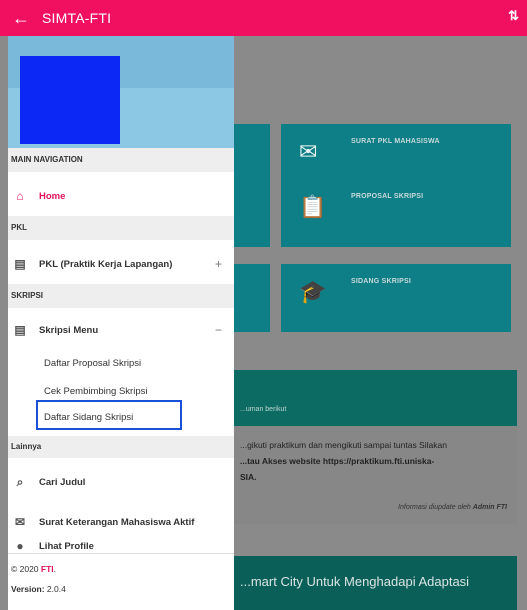  What do you see at coordinates (396, 298) in the screenshot?
I see `tile-sidang-skripsi: 🎓 SIDANG SKRIPSI` at bounding box center [396, 298].